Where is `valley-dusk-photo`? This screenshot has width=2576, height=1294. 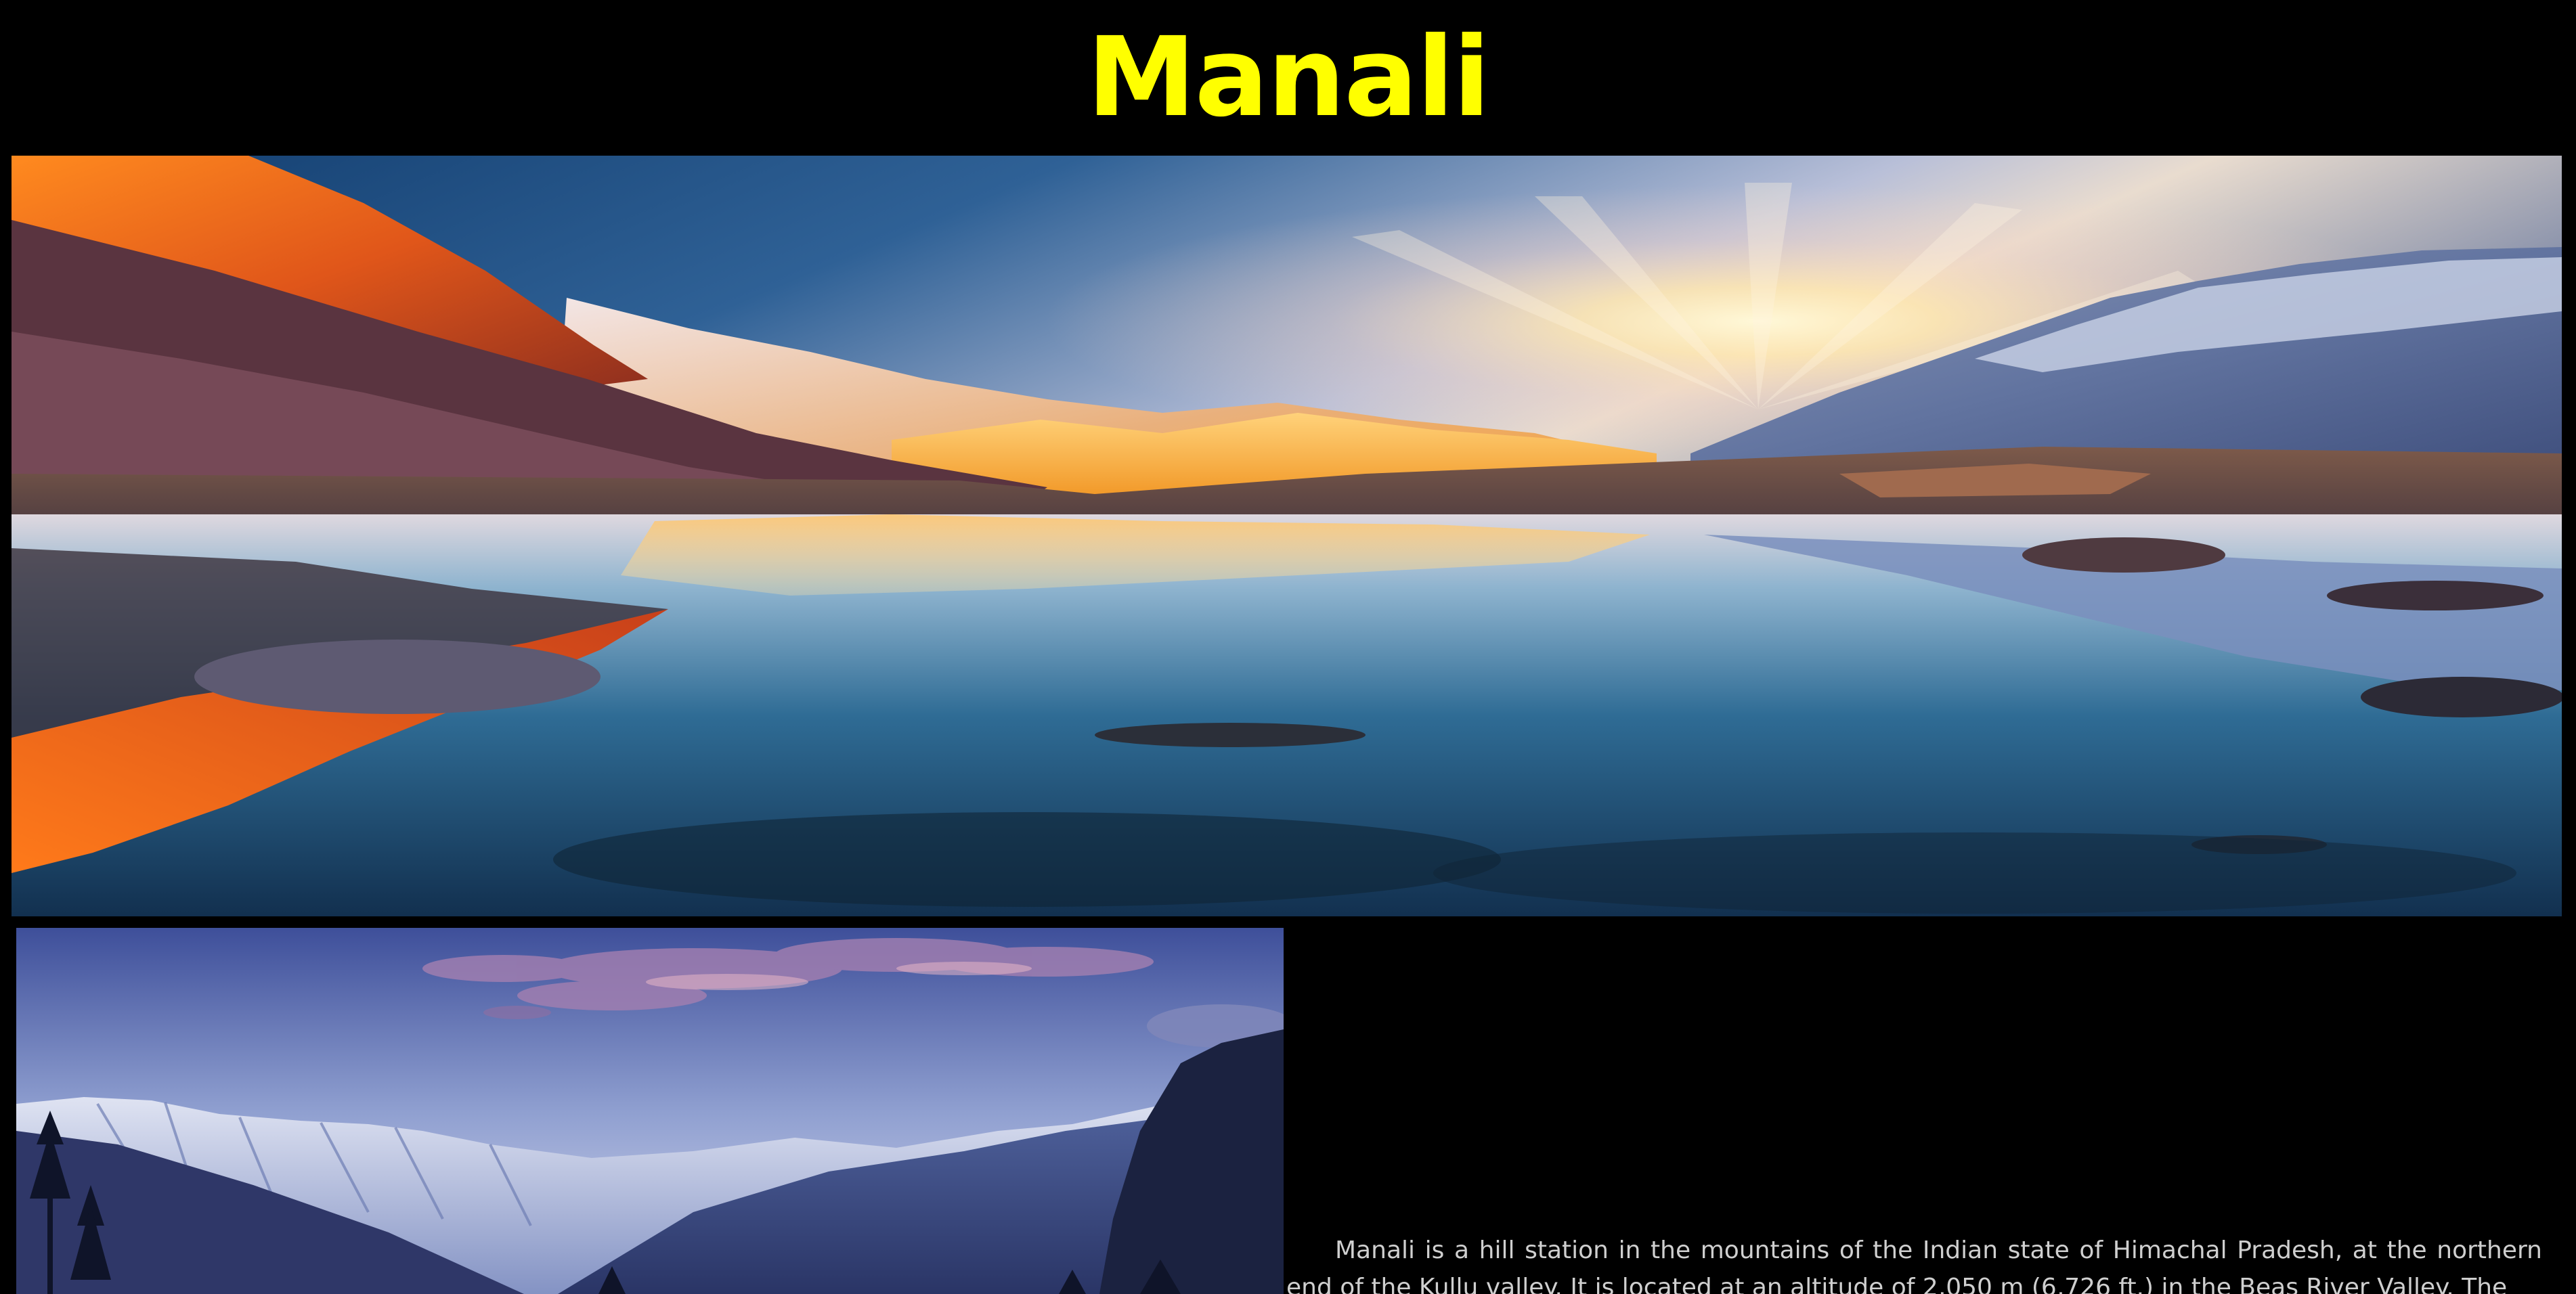
valley-dusk-photo is located at coordinates (650, 1111).